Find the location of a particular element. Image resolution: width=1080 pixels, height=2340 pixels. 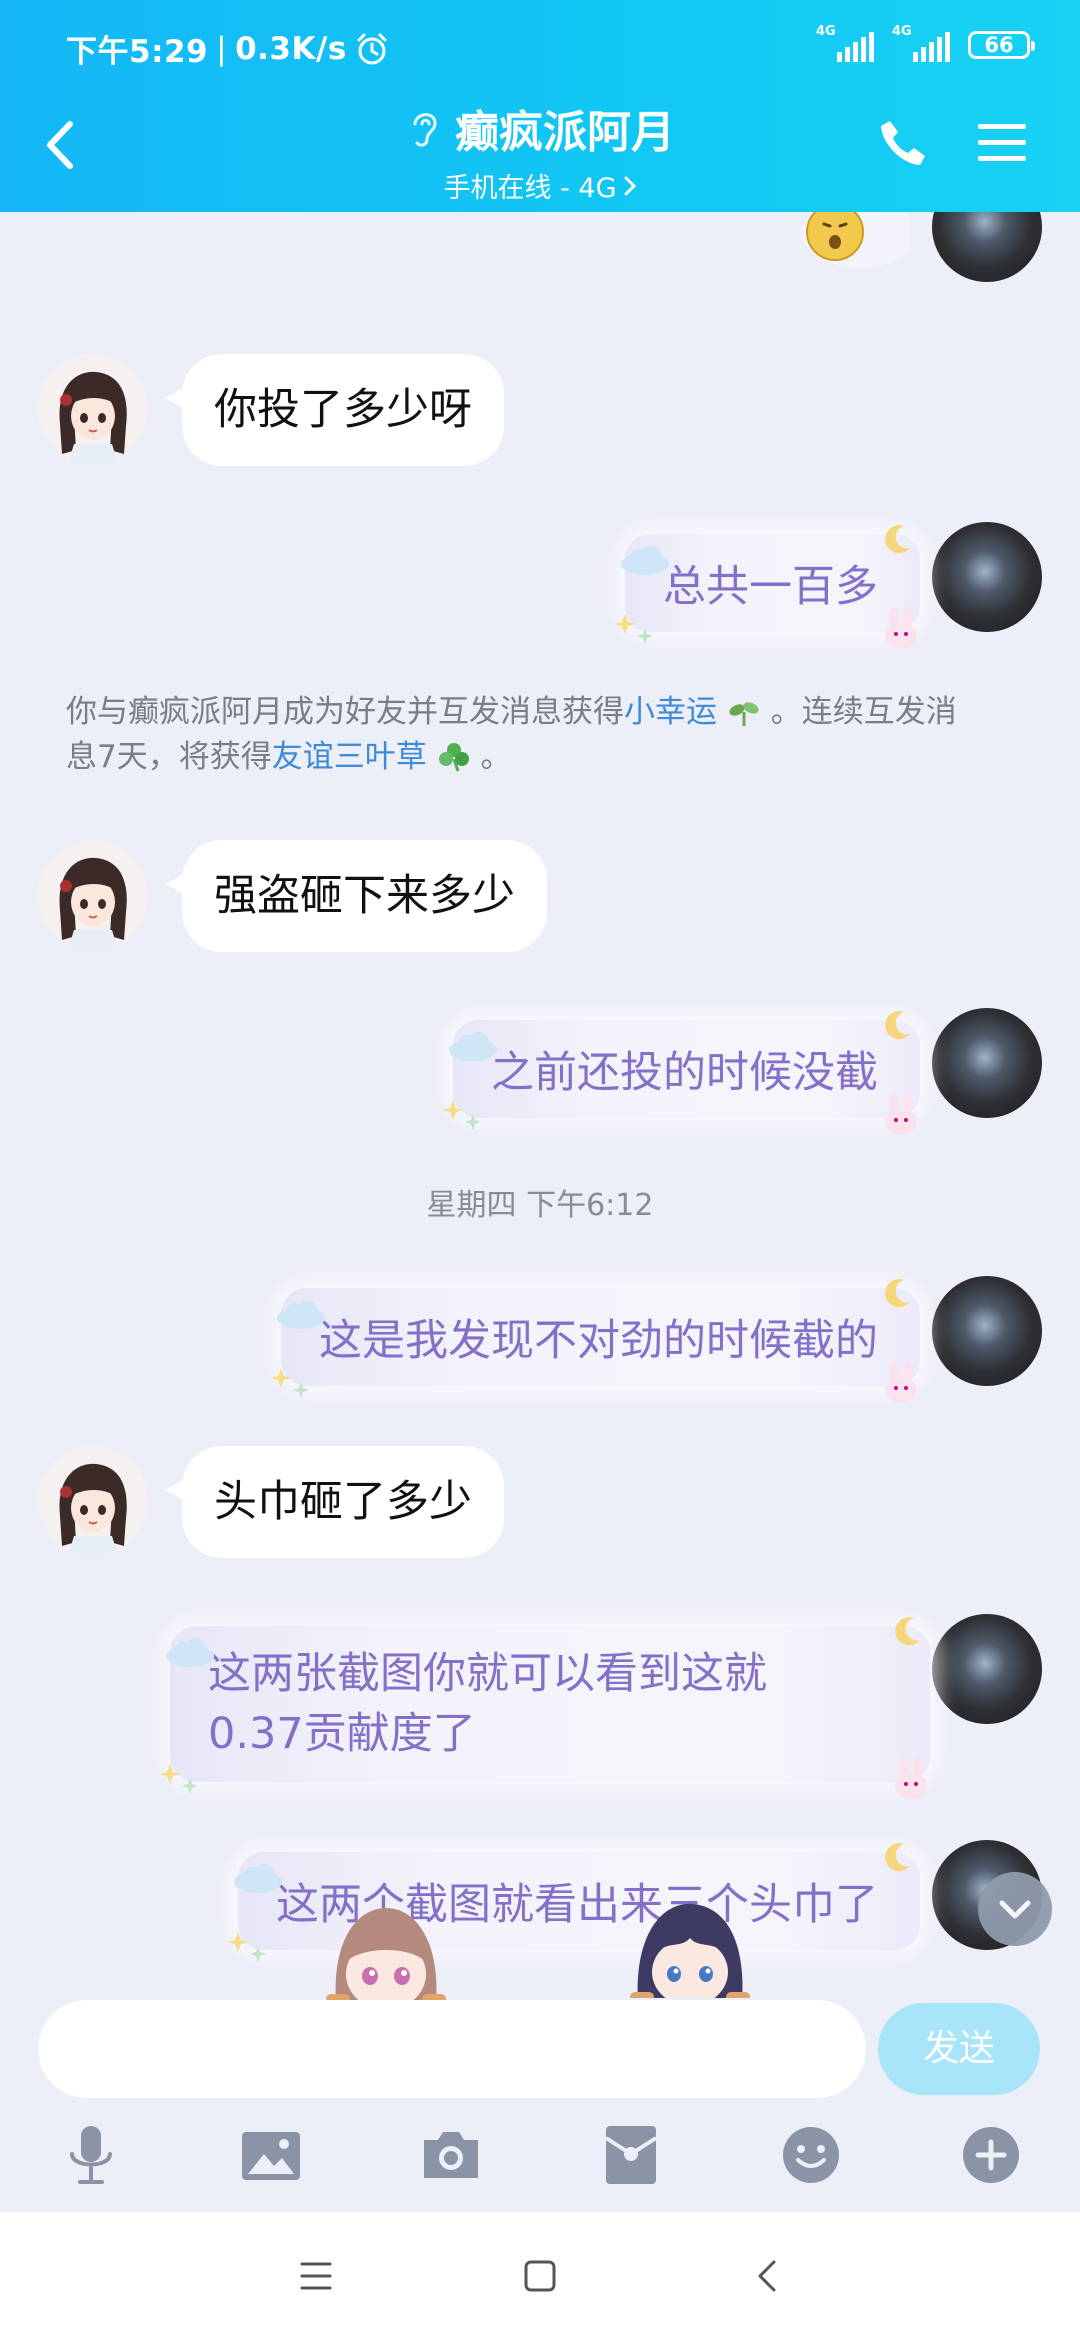

send-button: 发送 is located at coordinates (959, 2049).